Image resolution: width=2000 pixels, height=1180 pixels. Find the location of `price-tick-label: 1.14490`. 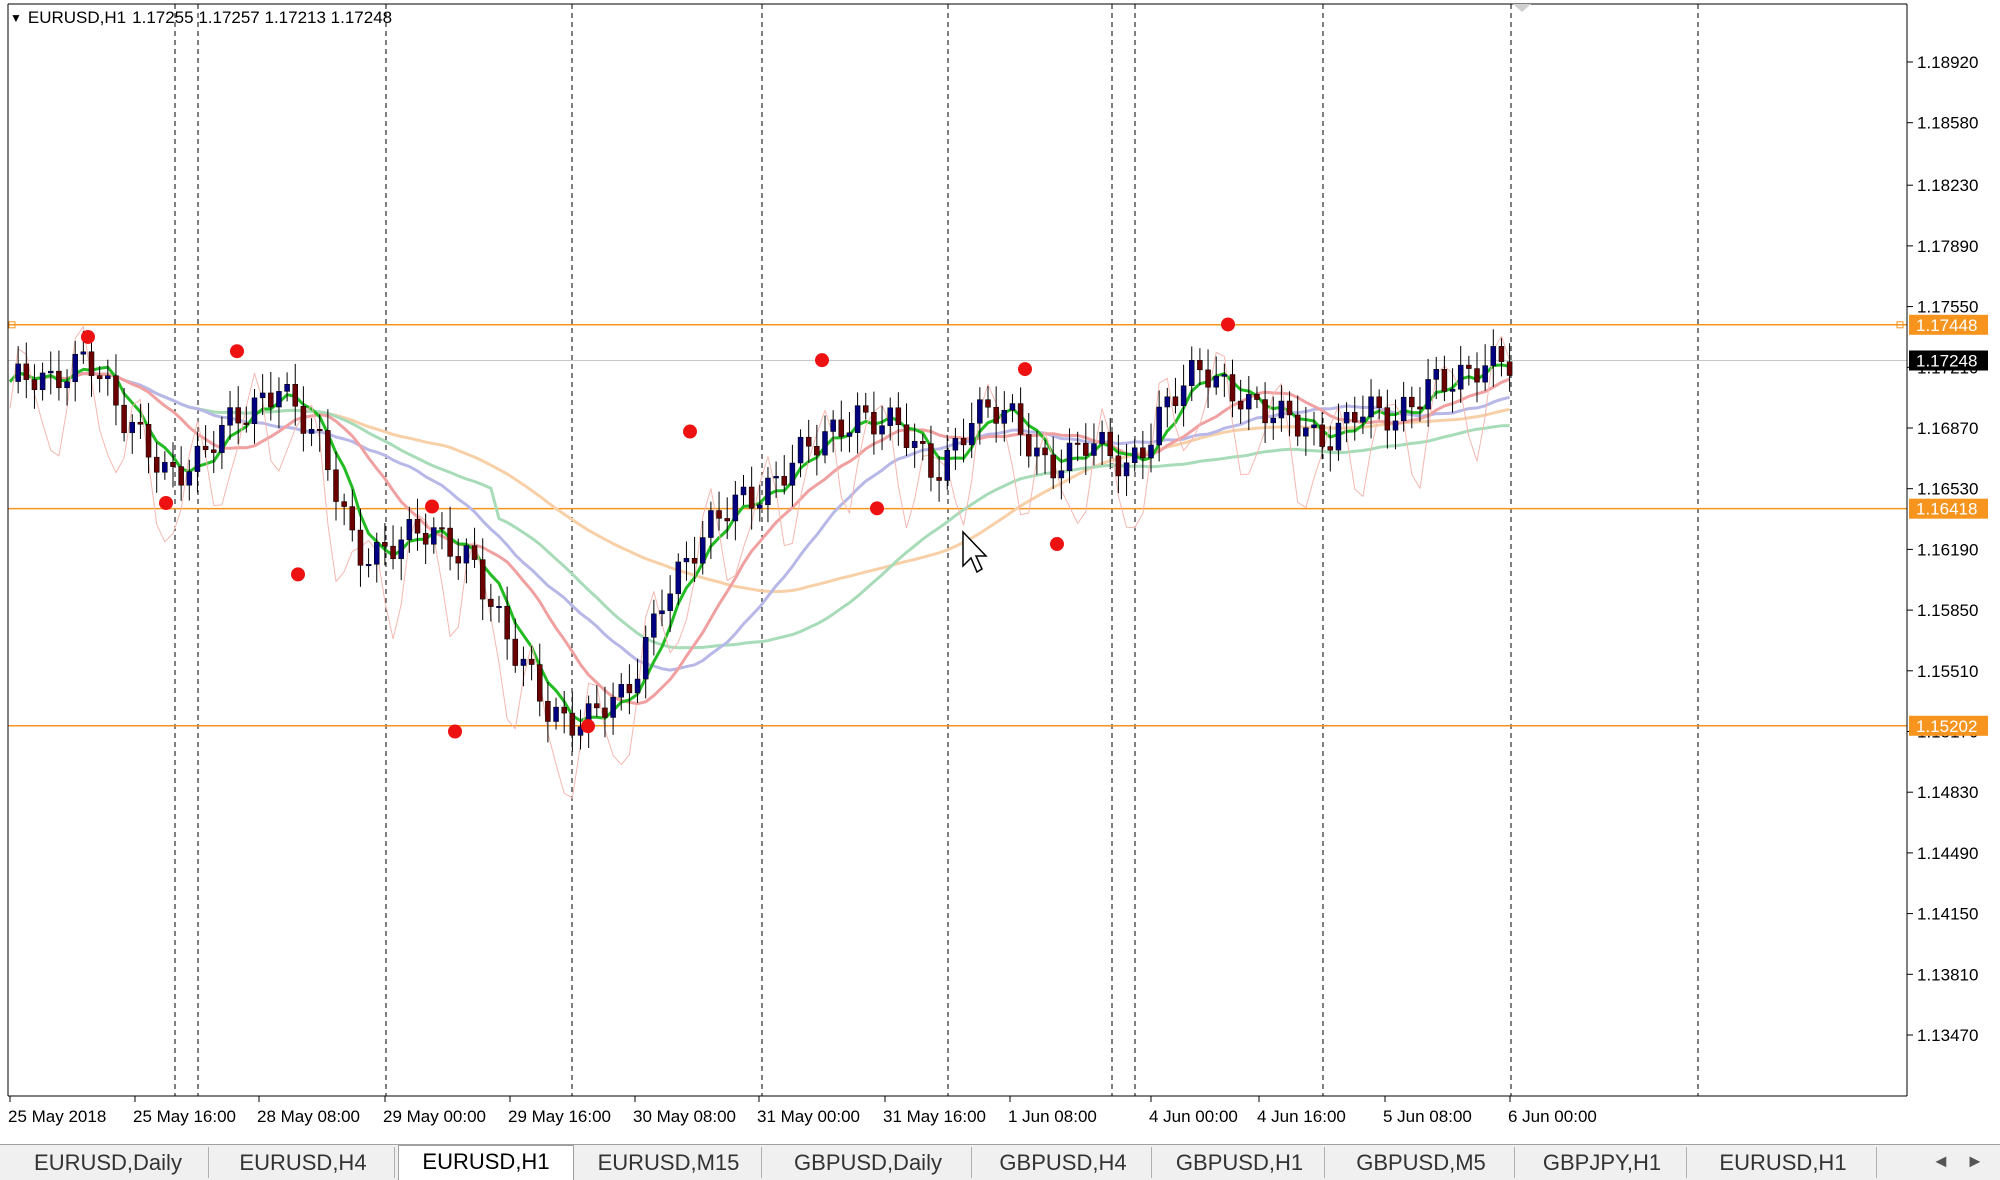

price-tick-label: 1.14490 is located at coordinates (1947, 853).